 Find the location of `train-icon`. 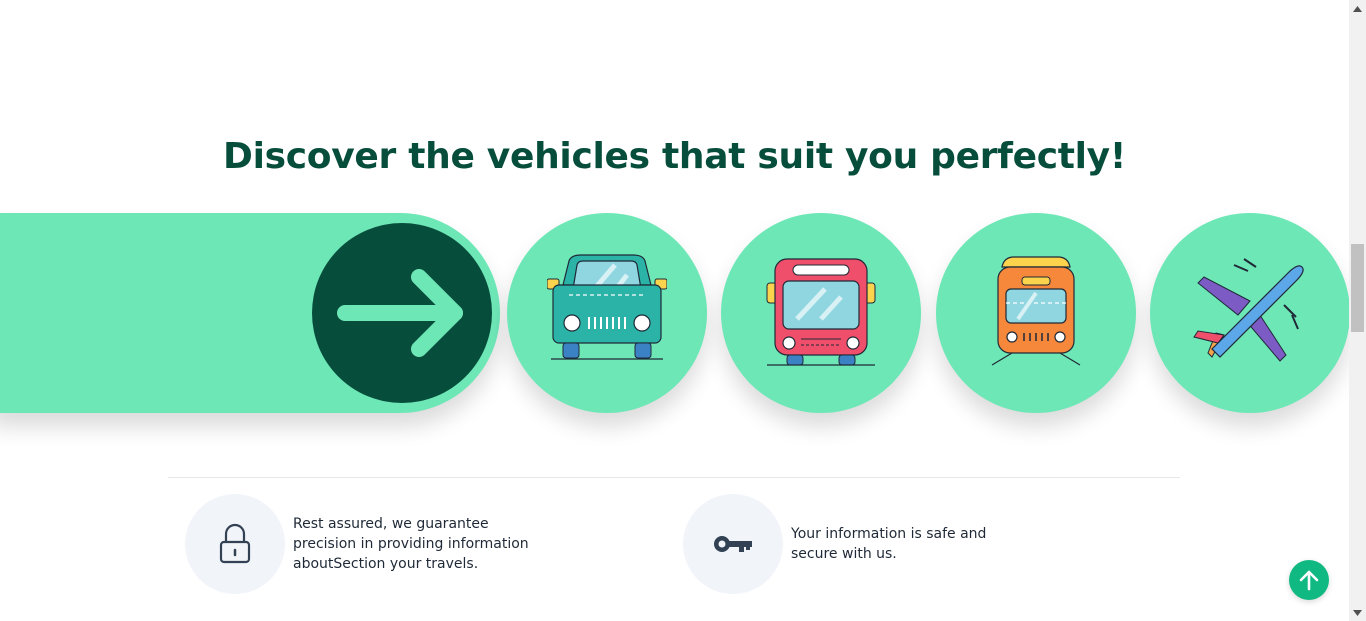

train-icon is located at coordinates (1036, 311).